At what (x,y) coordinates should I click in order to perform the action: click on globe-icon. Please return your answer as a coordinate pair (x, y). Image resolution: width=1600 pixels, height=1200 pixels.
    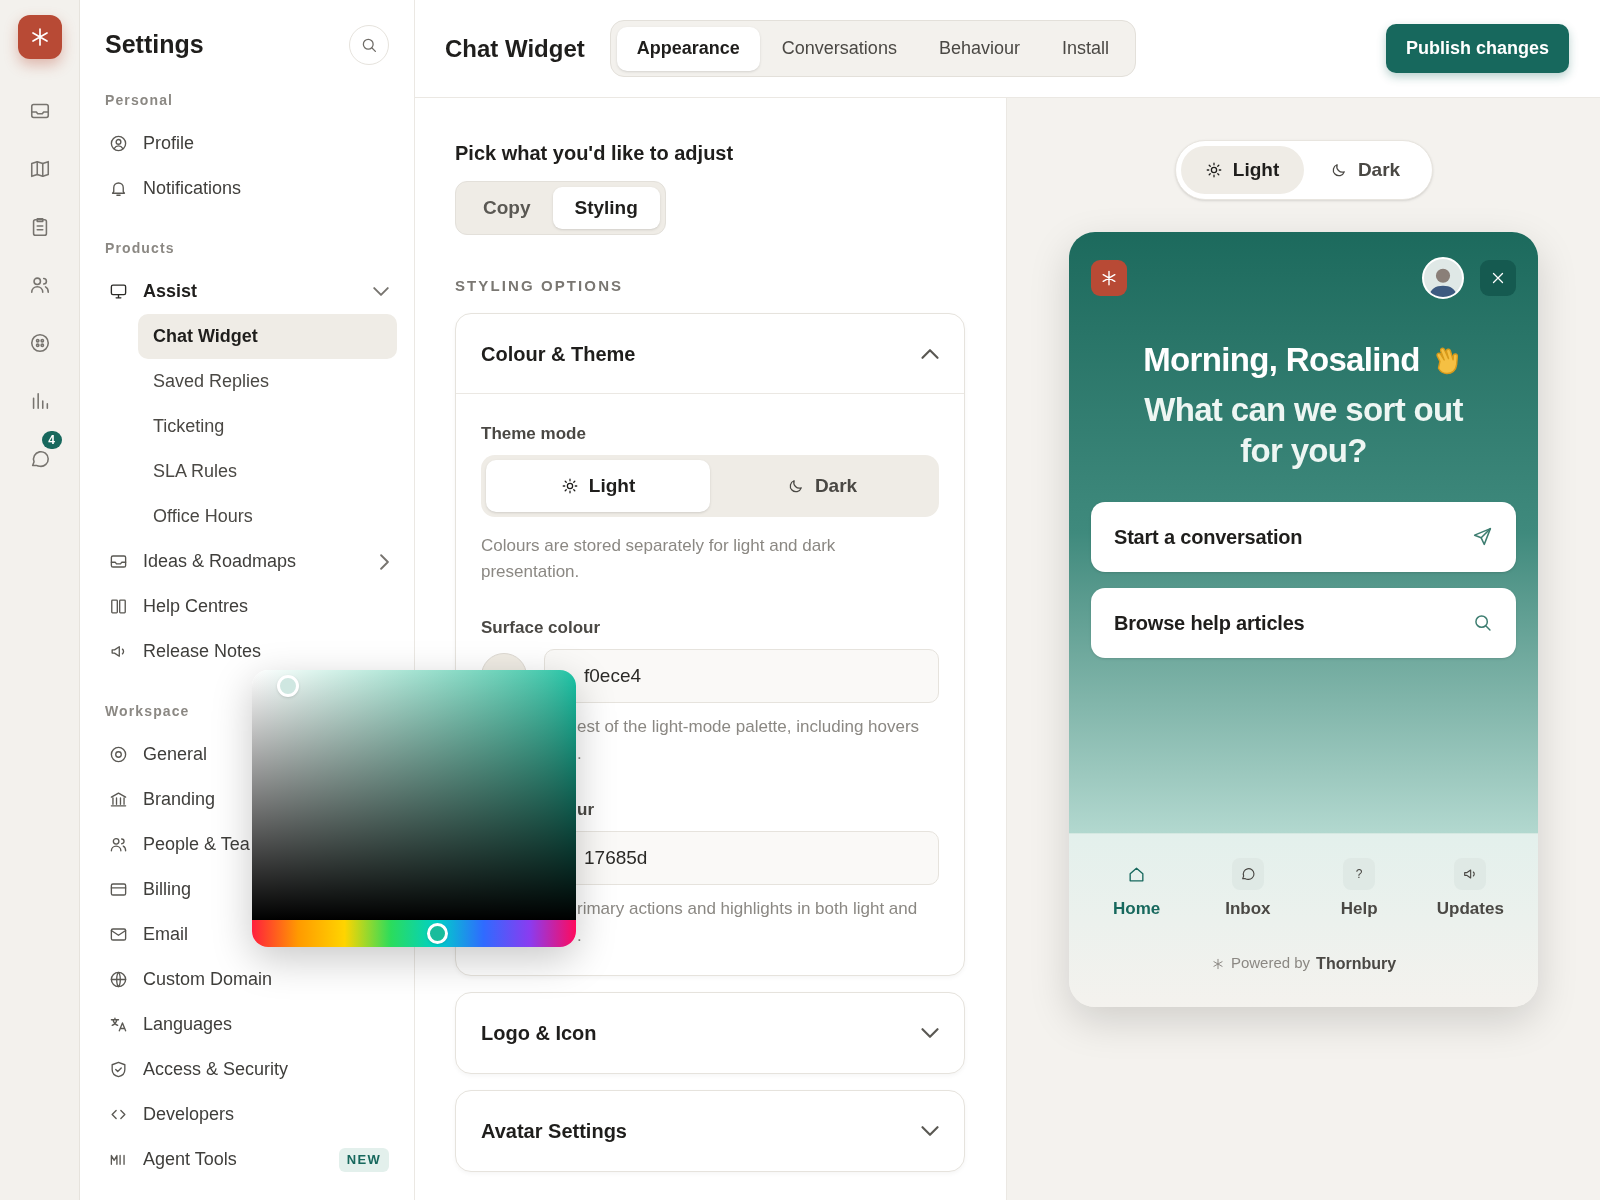
    Looking at the image, I should click on (118, 979).